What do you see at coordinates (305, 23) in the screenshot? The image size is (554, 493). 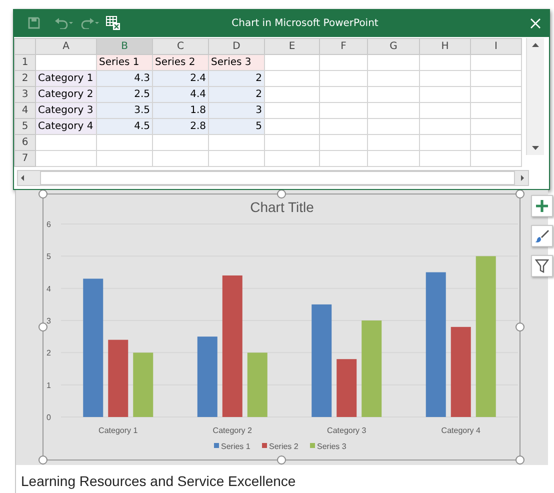 I see `window-title: Chart in Microsoft PowerPoint` at bounding box center [305, 23].